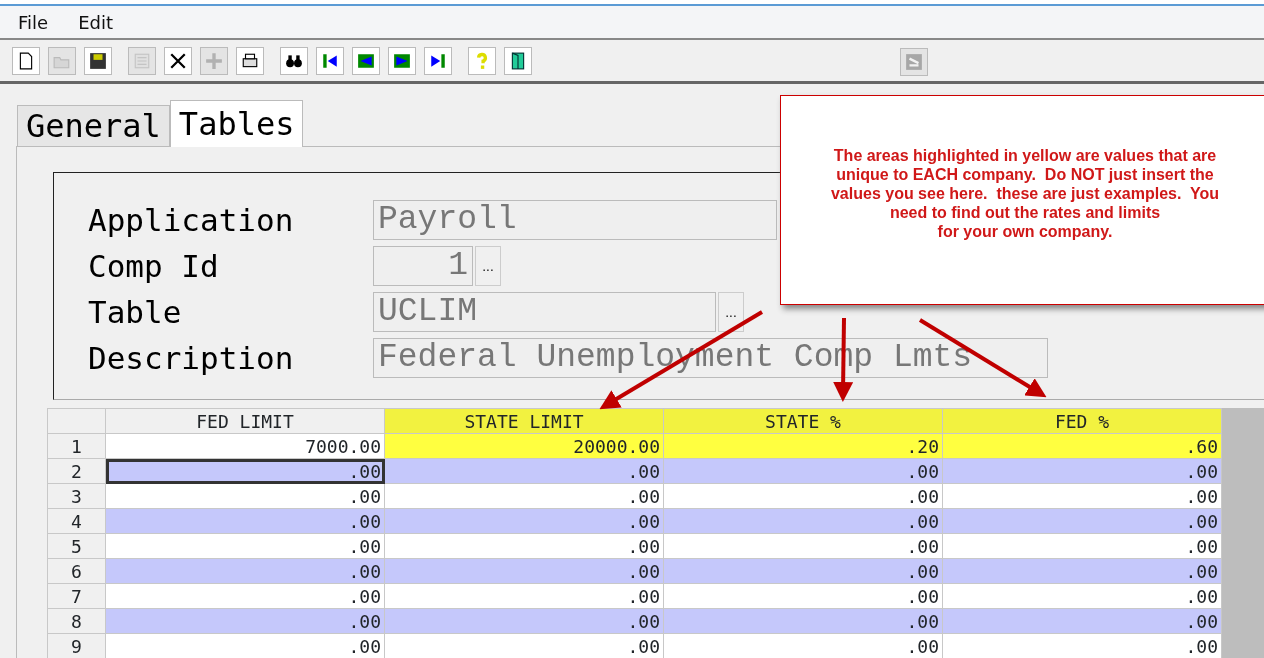 Image resolution: width=1264 pixels, height=658 pixels. I want to click on row-number: 4, so click(76, 521).